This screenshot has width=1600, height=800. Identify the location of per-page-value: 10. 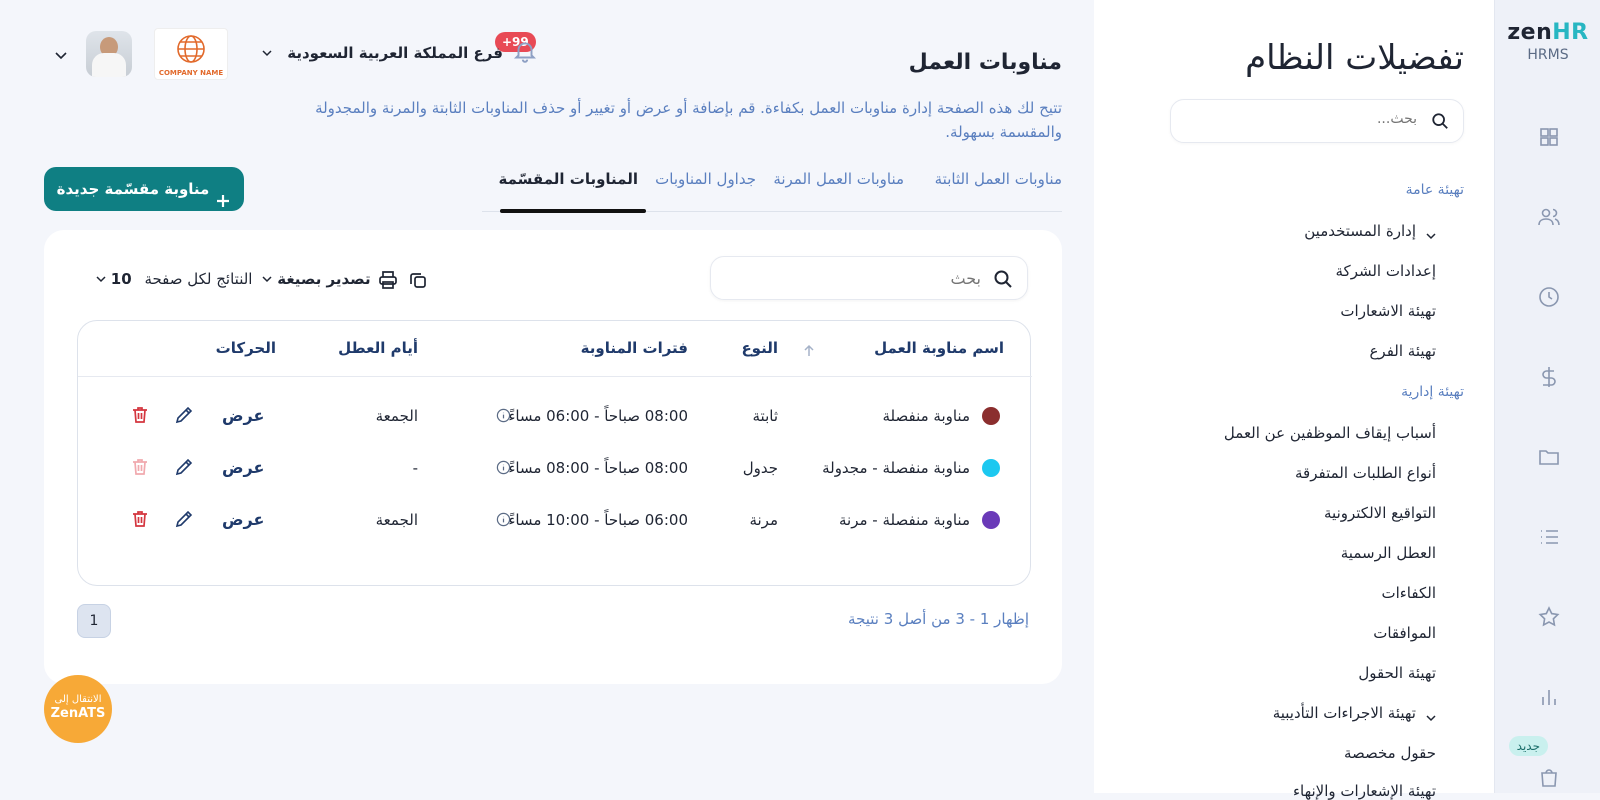
(121, 279).